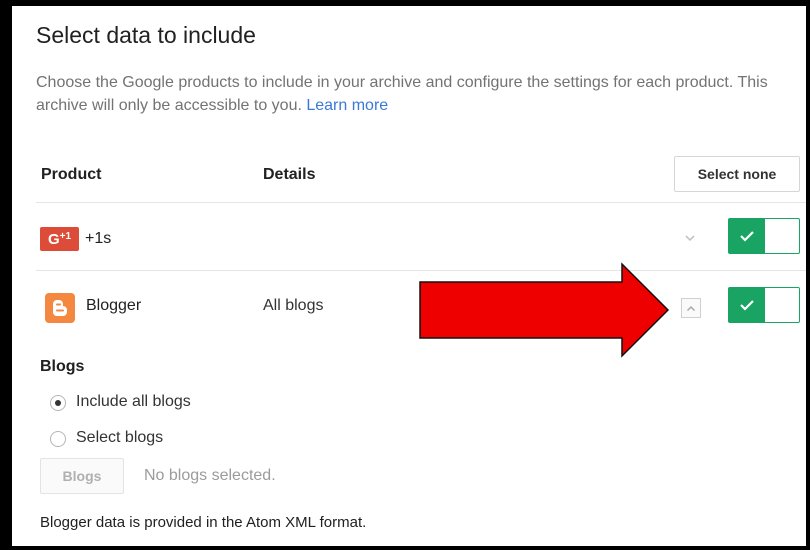  Describe the element at coordinates (133, 402) in the screenshot. I see `include-all-blogs-label: Include all blogs` at that location.